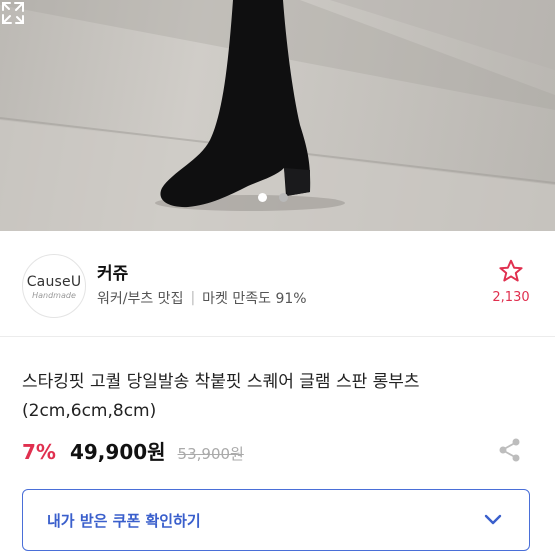 This screenshot has height=555, width=555. I want to click on shop-meta: 워커/부츠 맛집 | 마켓 만족도 91%, so click(202, 298).